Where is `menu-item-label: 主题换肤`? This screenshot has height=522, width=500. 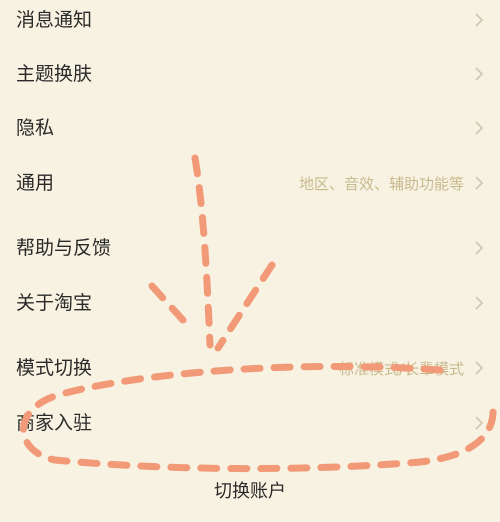
menu-item-label: 主题换肤 is located at coordinates (54, 74).